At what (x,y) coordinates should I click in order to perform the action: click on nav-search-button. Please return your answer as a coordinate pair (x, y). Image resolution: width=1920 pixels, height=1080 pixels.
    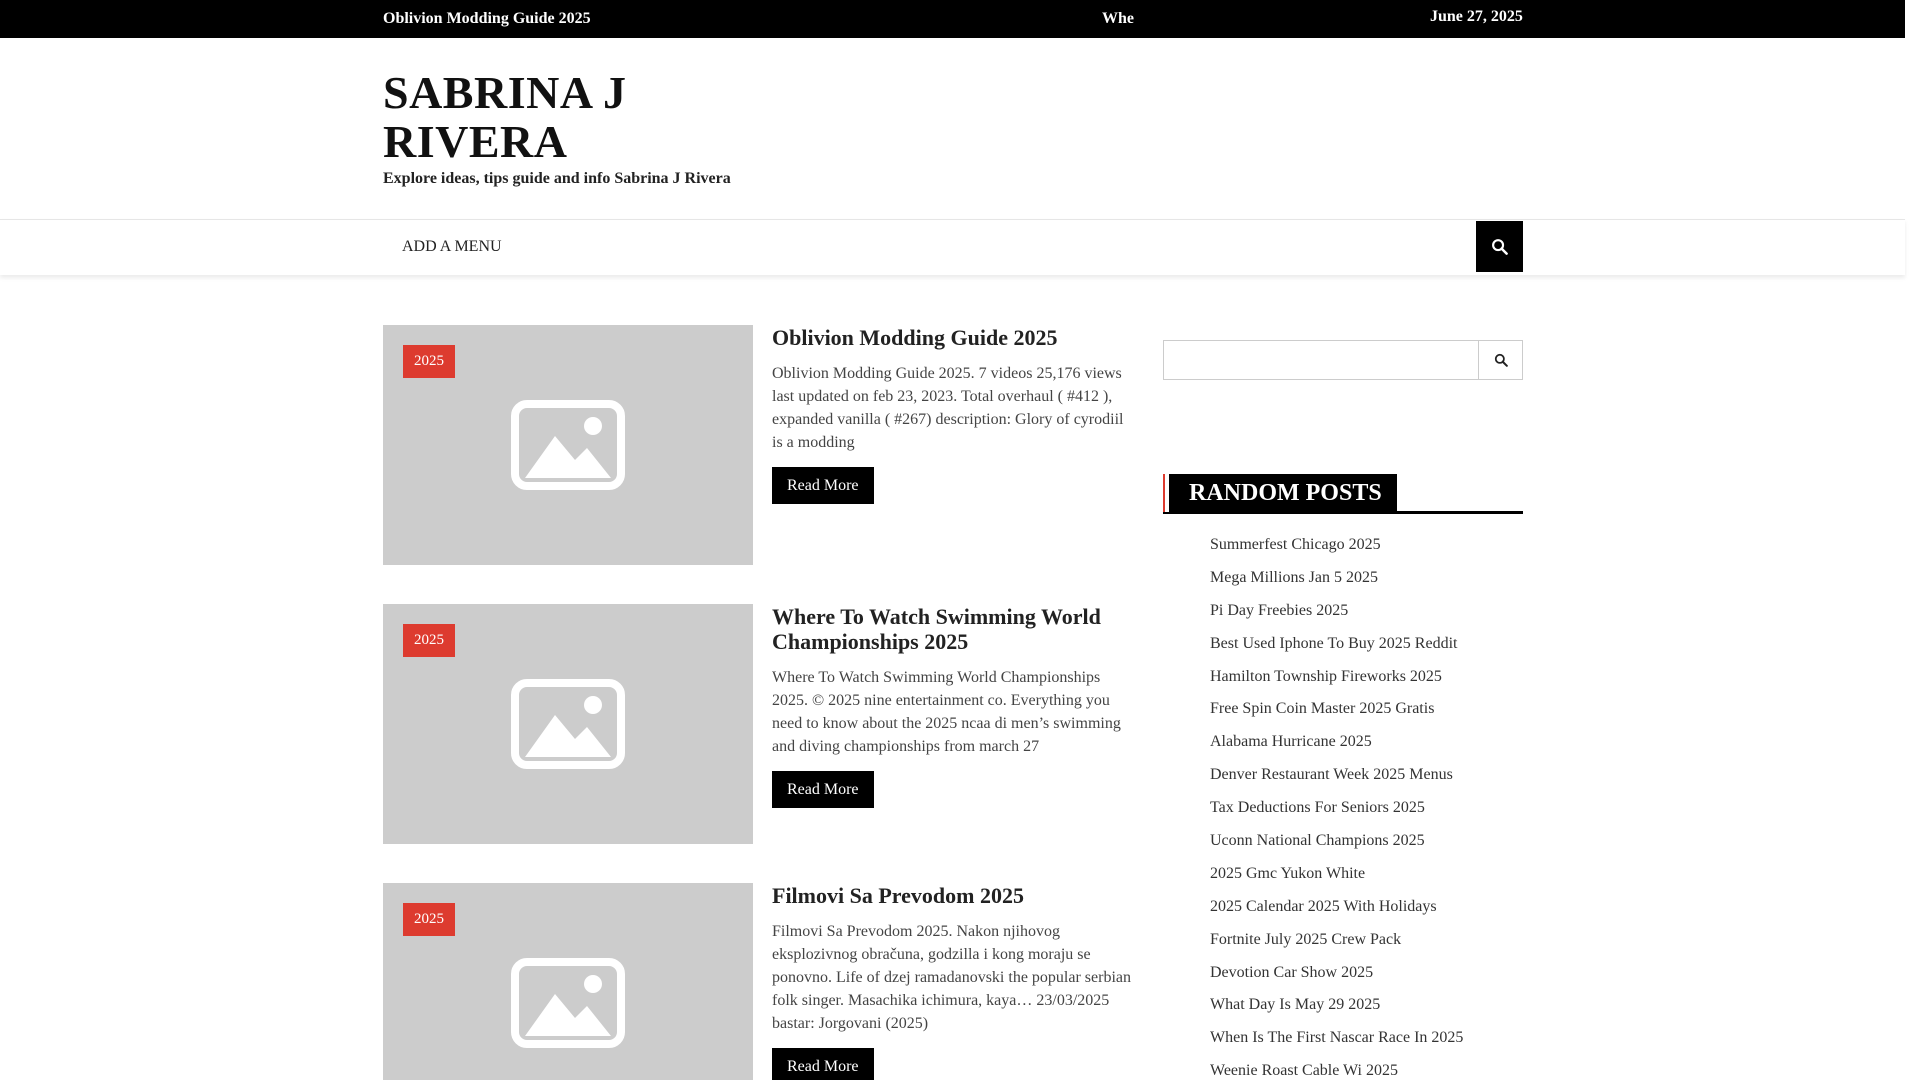
    Looking at the image, I should click on (1499, 246).